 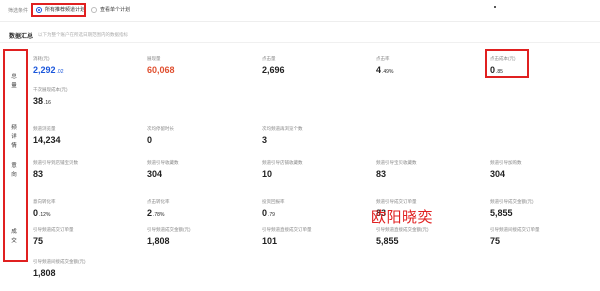 What do you see at coordinates (94, 9) in the screenshot?
I see `radio-unchecked-icon` at bounding box center [94, 9].